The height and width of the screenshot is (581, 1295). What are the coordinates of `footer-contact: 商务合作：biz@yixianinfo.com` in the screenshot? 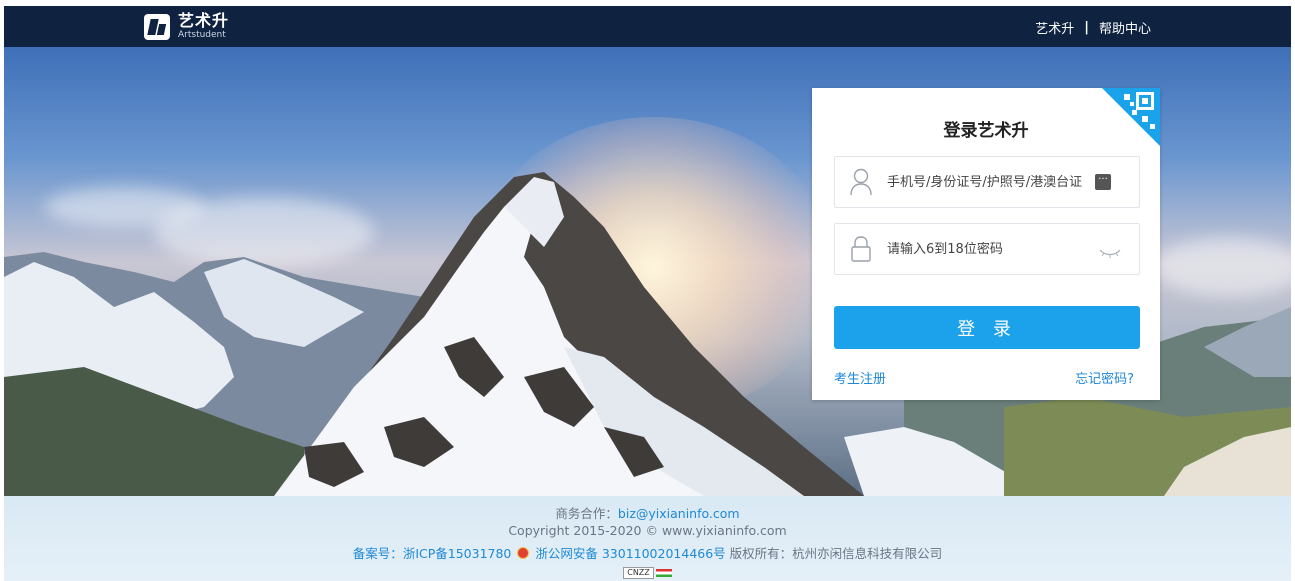 It's located at (647, 512).